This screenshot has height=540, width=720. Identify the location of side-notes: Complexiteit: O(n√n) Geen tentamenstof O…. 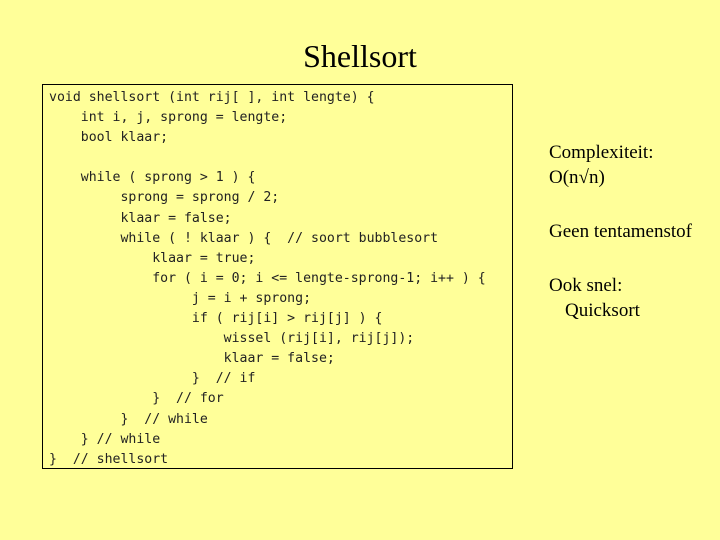
(620, 231).